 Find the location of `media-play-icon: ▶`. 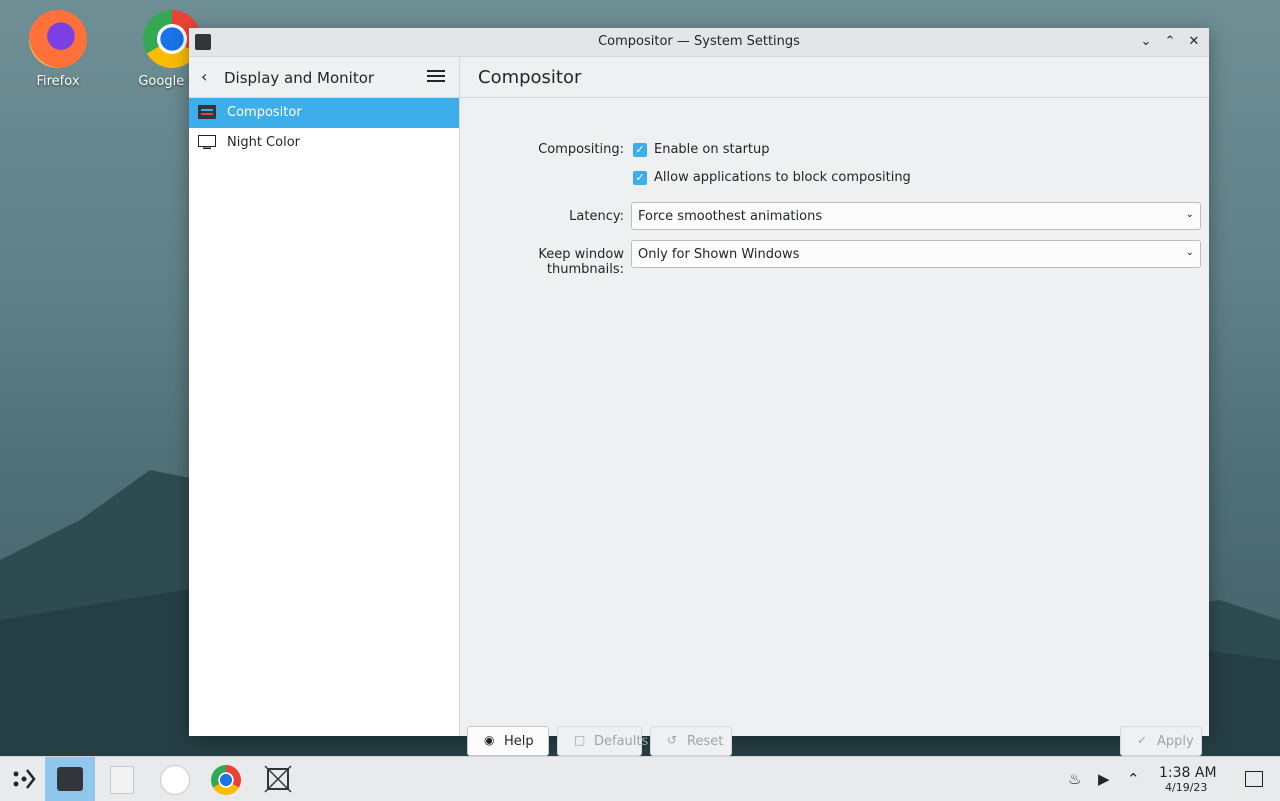

media-play-icon: ▶ is located at coordinates (1104, 779).